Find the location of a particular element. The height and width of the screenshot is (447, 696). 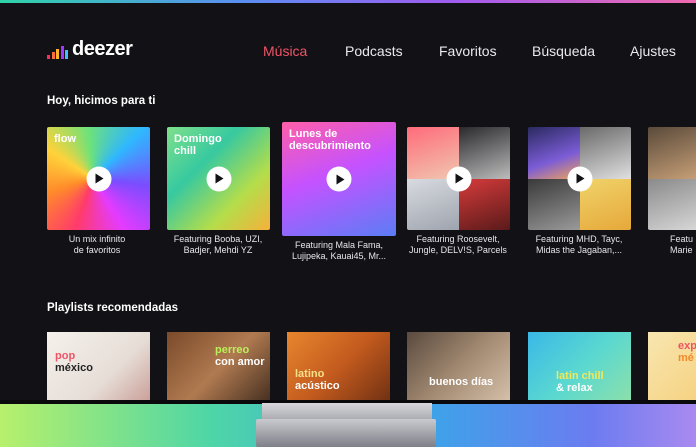

playlist-perreo-con-amor: perreo con amor is located at coordinates (218, 367).